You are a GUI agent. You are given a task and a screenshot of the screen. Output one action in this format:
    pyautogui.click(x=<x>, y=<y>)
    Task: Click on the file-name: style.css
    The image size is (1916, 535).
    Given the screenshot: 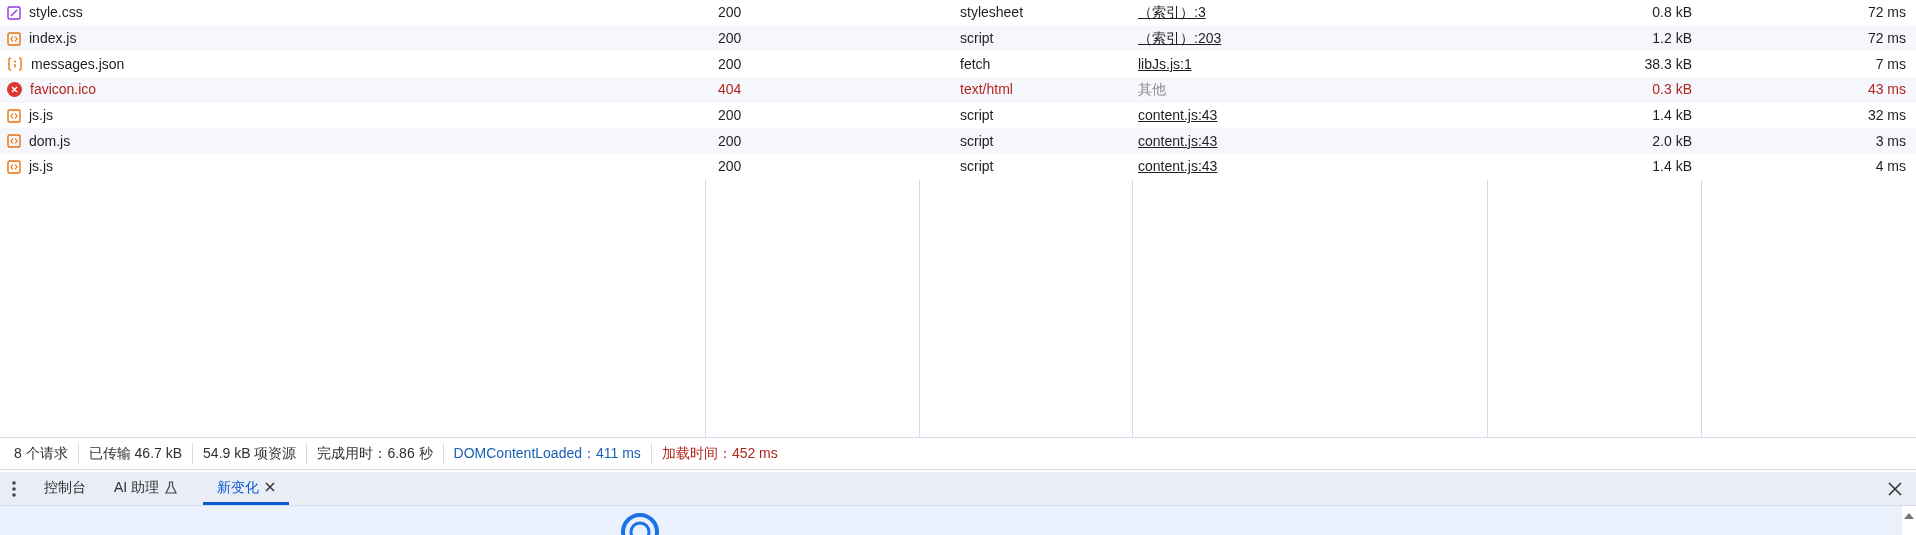 What is the action you would take?
    pyautogui.click(x=56, y=13)
    